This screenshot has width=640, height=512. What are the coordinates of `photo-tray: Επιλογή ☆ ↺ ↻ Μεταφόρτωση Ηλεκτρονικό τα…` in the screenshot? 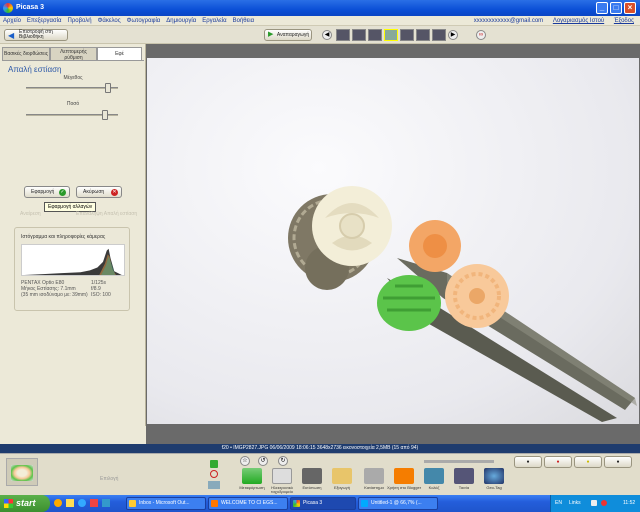 It's located at (320, 474).